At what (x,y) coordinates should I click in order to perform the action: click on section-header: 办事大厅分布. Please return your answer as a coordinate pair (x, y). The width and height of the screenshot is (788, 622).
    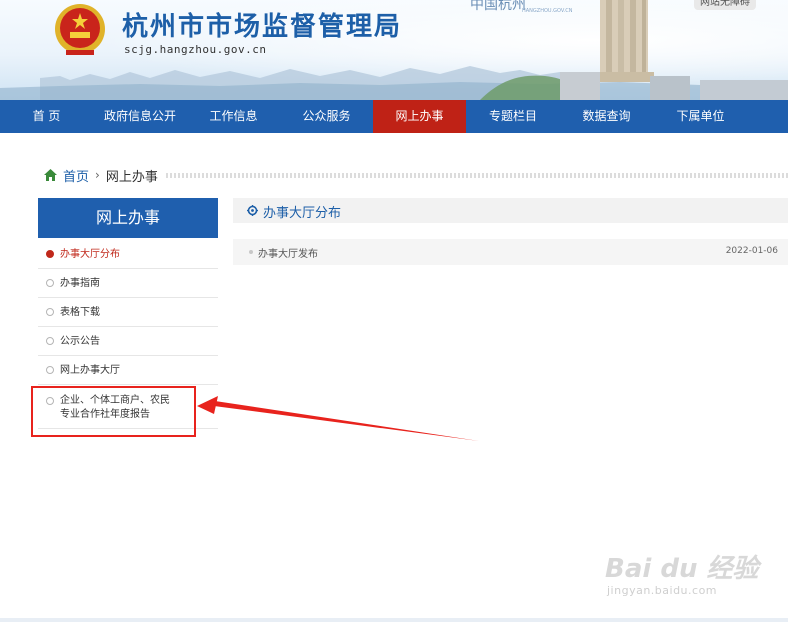
    Looking at the image, I should click on (510, 210).